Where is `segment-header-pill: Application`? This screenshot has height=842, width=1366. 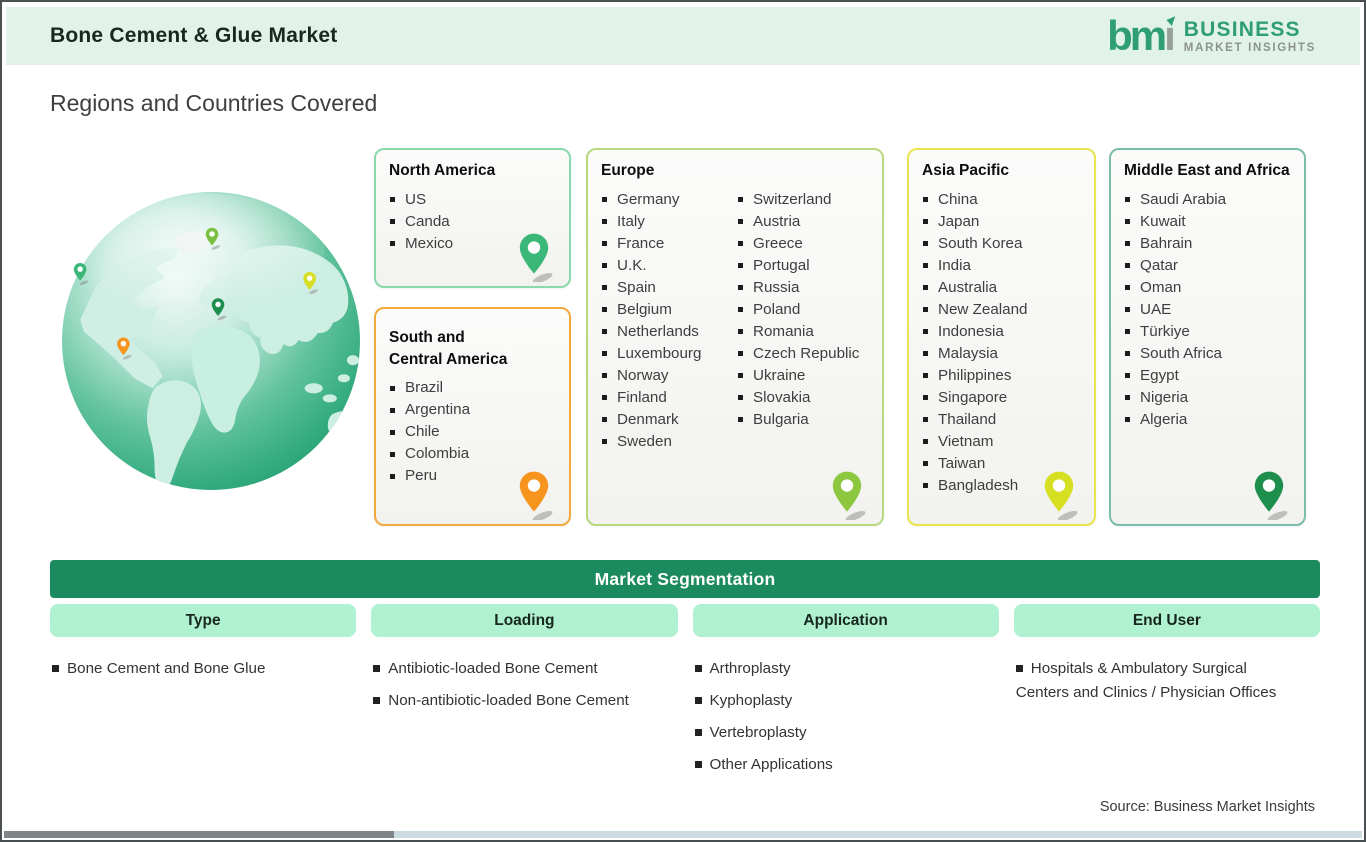 segment-header-pill: Application is located at coordinates (845, 620).